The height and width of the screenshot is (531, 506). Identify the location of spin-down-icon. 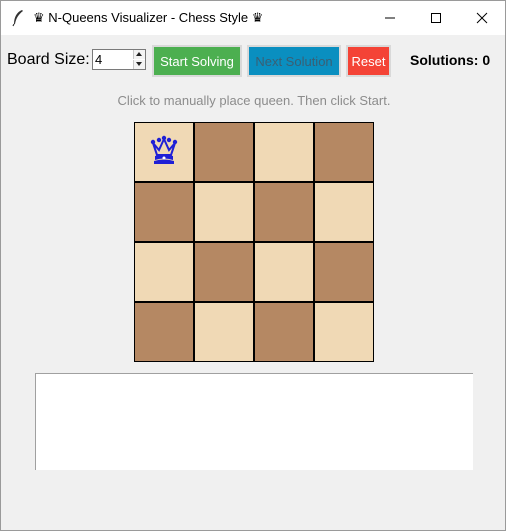
(139, 64).